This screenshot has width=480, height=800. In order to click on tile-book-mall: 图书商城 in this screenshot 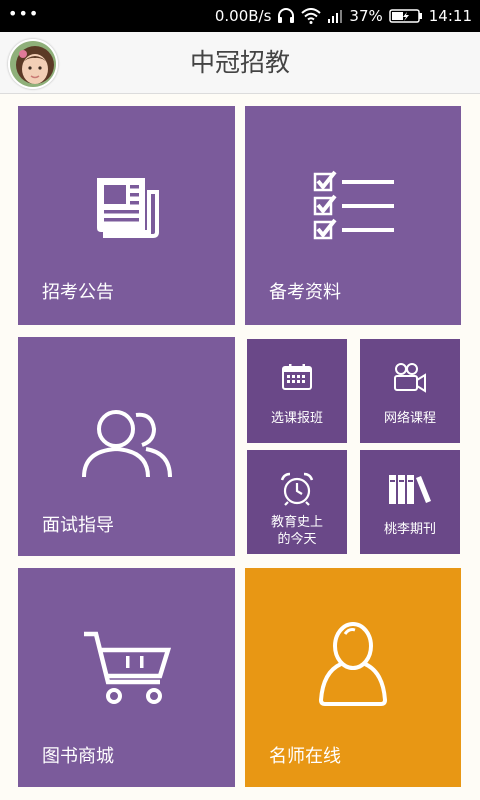, I will do `click(126, 677)`.